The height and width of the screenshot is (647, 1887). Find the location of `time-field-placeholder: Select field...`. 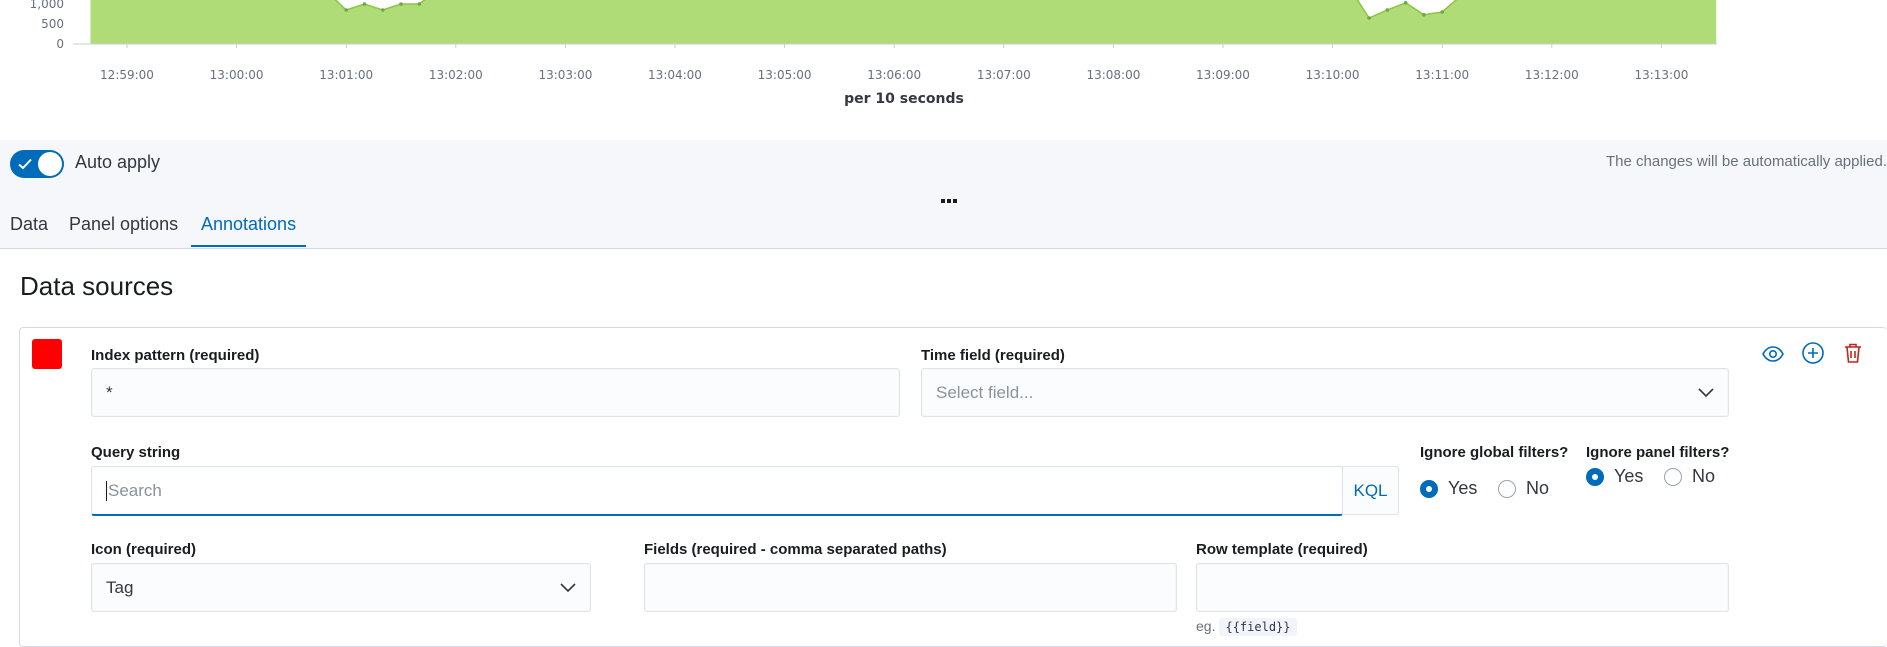

time-field-placeholder: Select field... is located at coordinates (985, 392).